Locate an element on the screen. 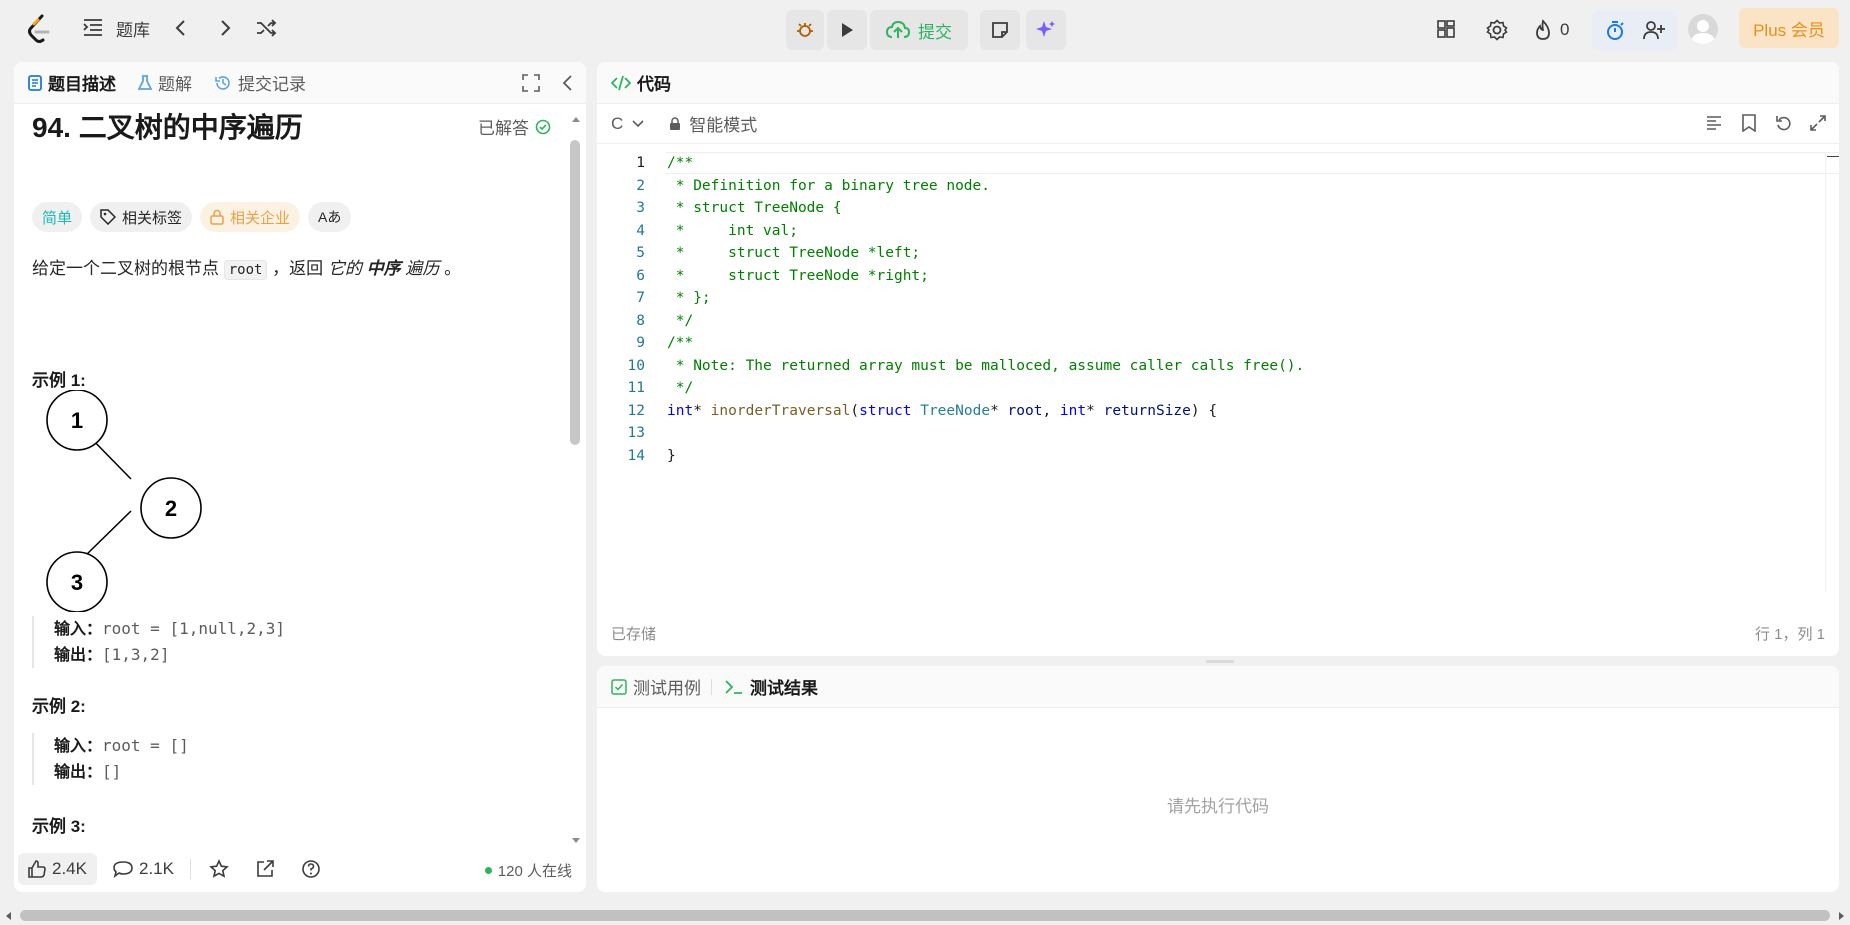  minimap is located at coordinates (1832, 372).